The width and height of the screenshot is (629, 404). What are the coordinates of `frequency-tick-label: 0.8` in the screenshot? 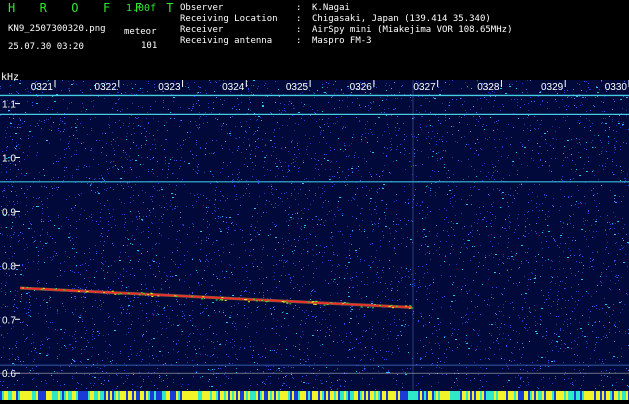 It's located at (9, 266).